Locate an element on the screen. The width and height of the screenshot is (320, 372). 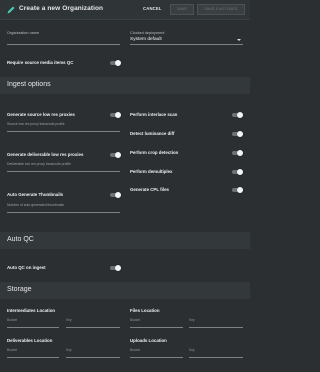
files-key-underline is located at coordinates (216, 327).